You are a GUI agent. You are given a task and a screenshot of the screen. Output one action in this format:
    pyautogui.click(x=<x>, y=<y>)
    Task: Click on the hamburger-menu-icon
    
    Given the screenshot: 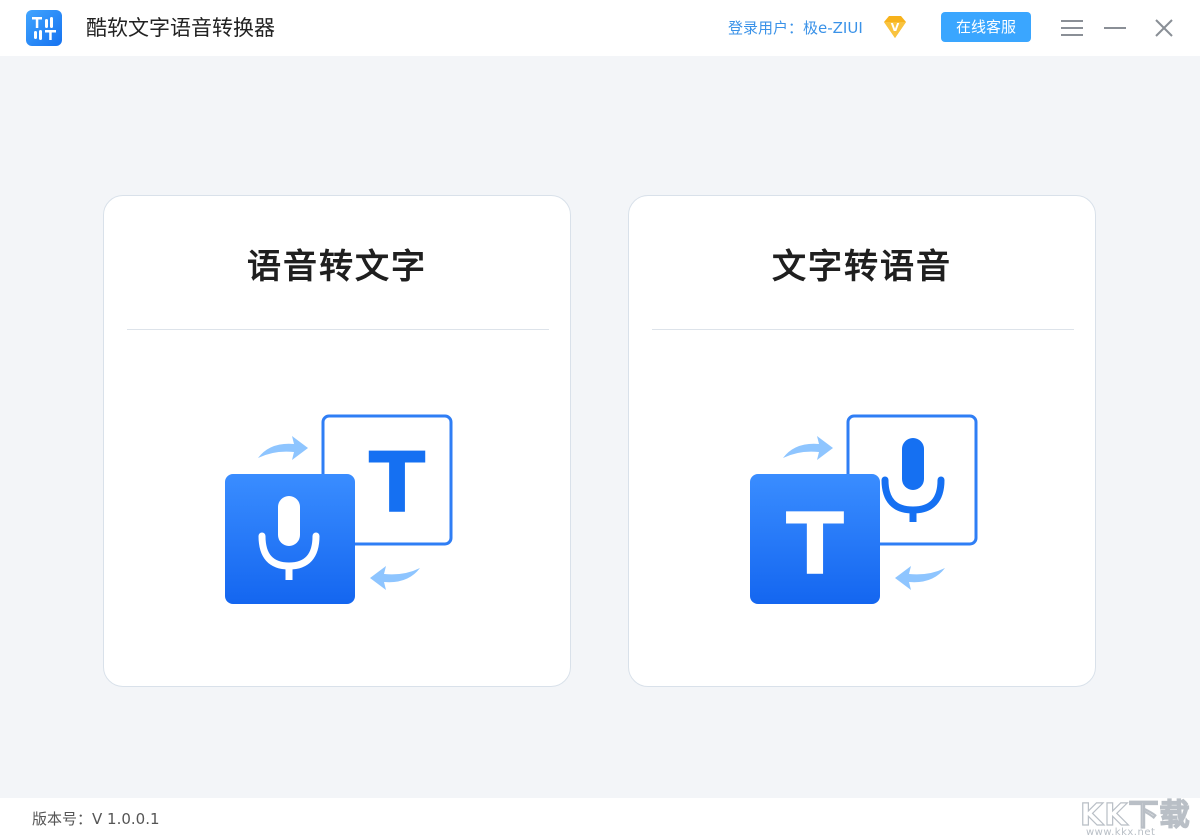 What is the action you would take?
    pyautogui.click(x=1072, y=28)
    